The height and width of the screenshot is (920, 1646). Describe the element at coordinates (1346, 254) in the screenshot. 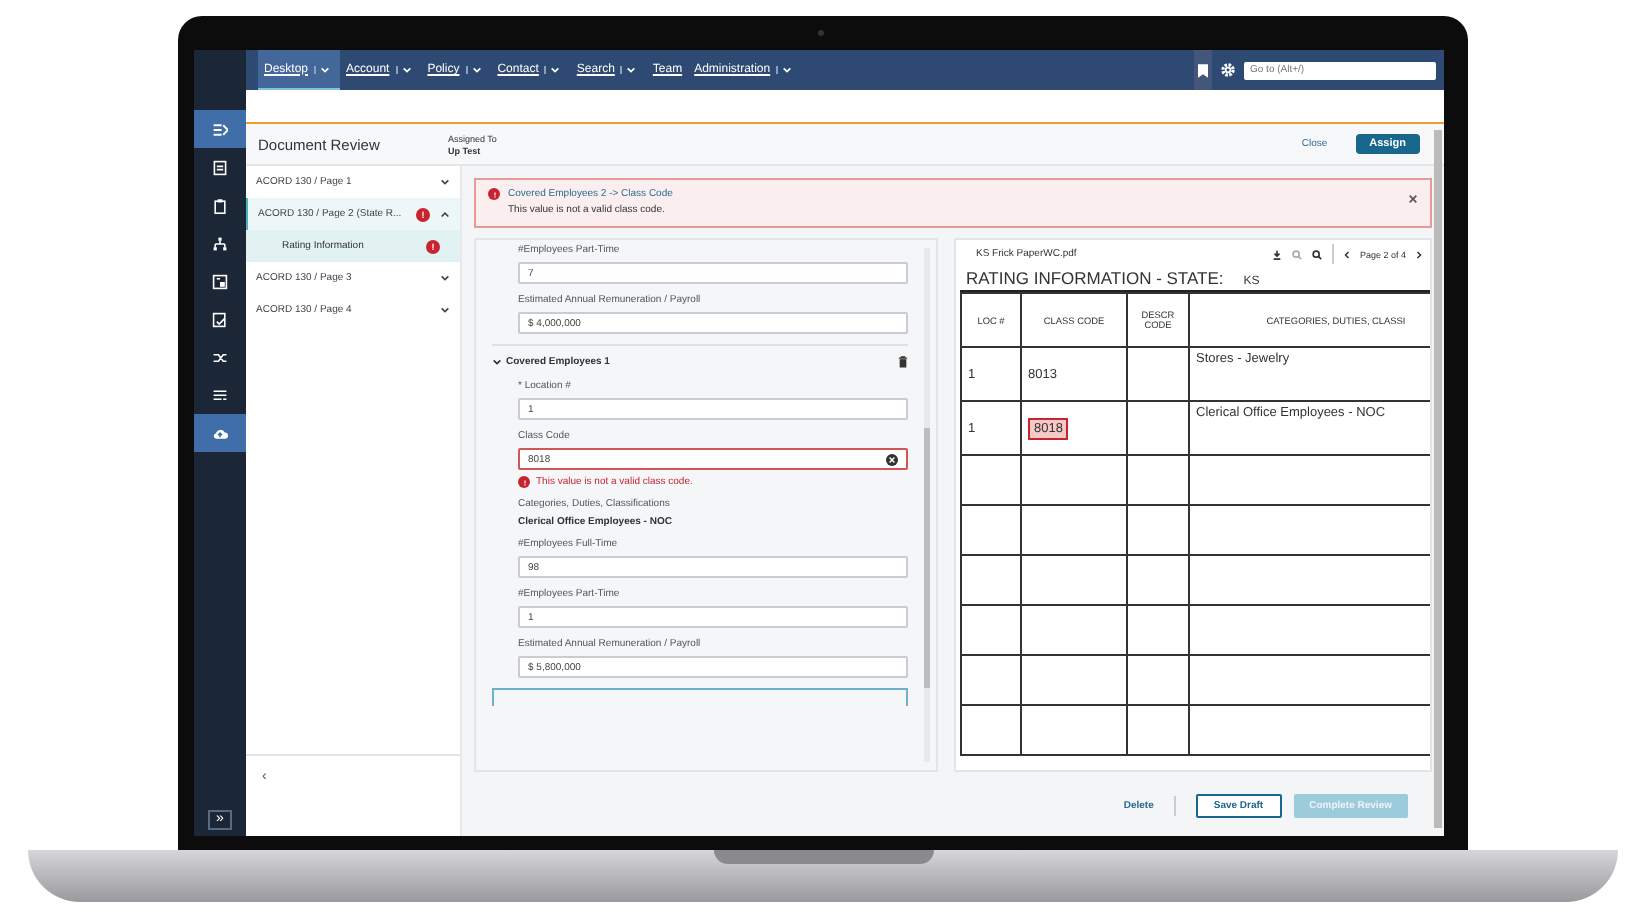

I see `previous-page-icon` at that location.